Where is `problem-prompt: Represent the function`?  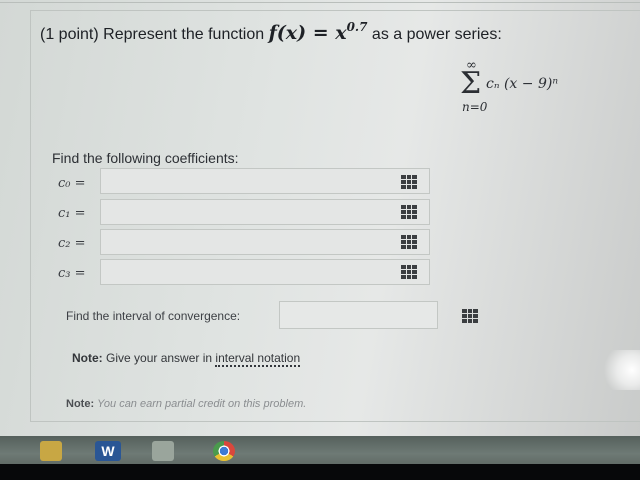 problem-prompt: Represent the function is located at coordinates (184, 34).